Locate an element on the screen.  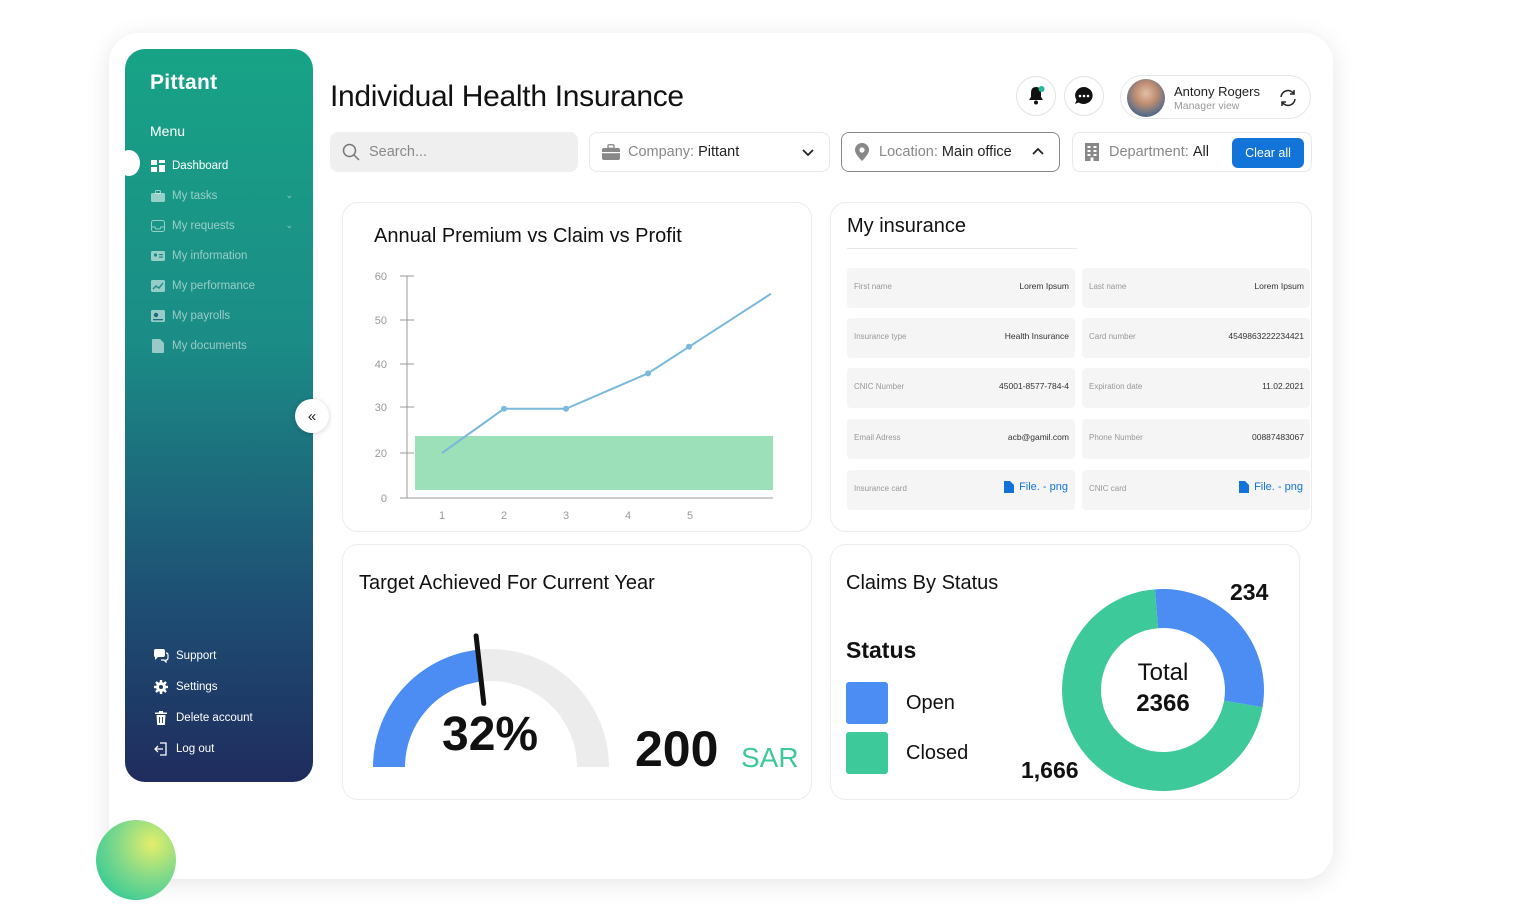
bell-icon is located at coordinates (1037, 95).